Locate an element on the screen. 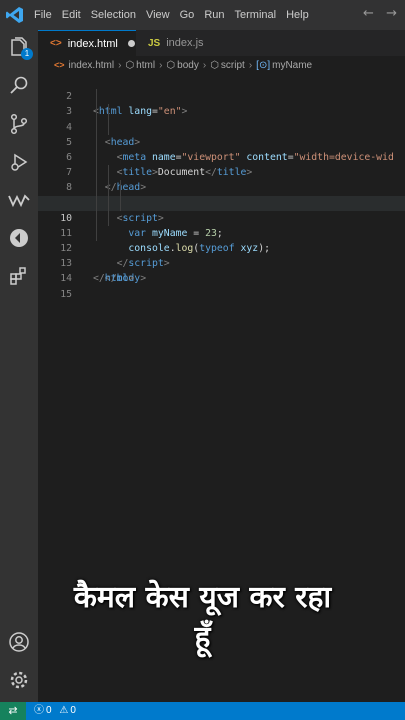 The image size is (405, 720). code-line: 13 </html> is located at coordinates (221, 262).